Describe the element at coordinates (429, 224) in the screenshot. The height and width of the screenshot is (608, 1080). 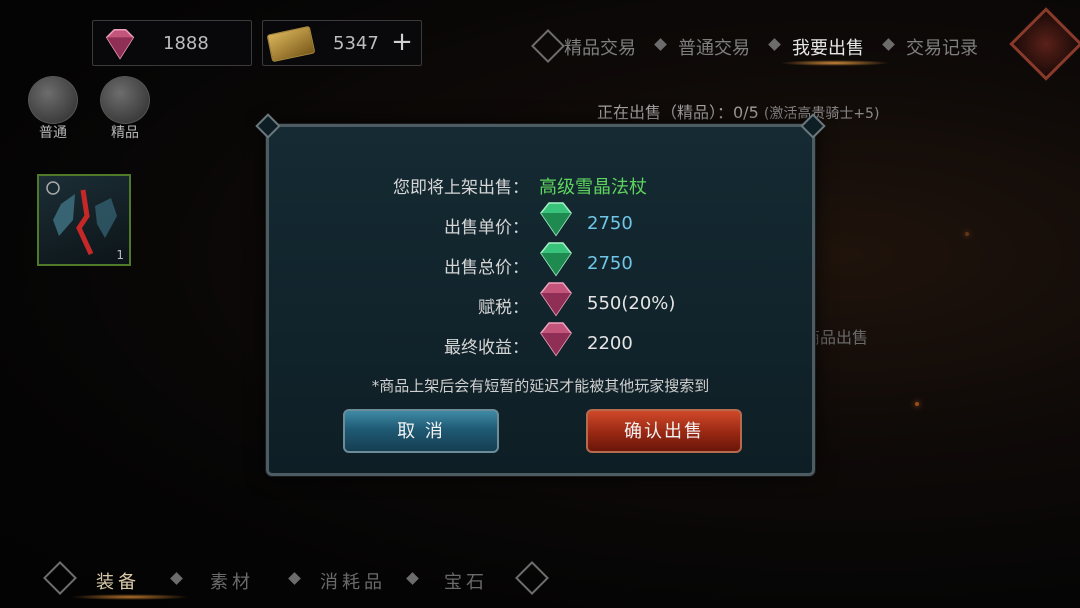
I see `unit-price-row: 出售单价：` at that location.